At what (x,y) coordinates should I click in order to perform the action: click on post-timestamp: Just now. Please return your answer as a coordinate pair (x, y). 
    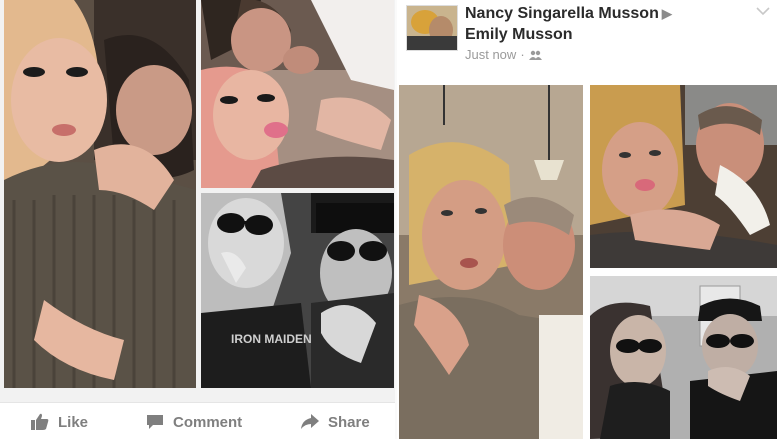
    Looking at the image, I should click on (490, 54).